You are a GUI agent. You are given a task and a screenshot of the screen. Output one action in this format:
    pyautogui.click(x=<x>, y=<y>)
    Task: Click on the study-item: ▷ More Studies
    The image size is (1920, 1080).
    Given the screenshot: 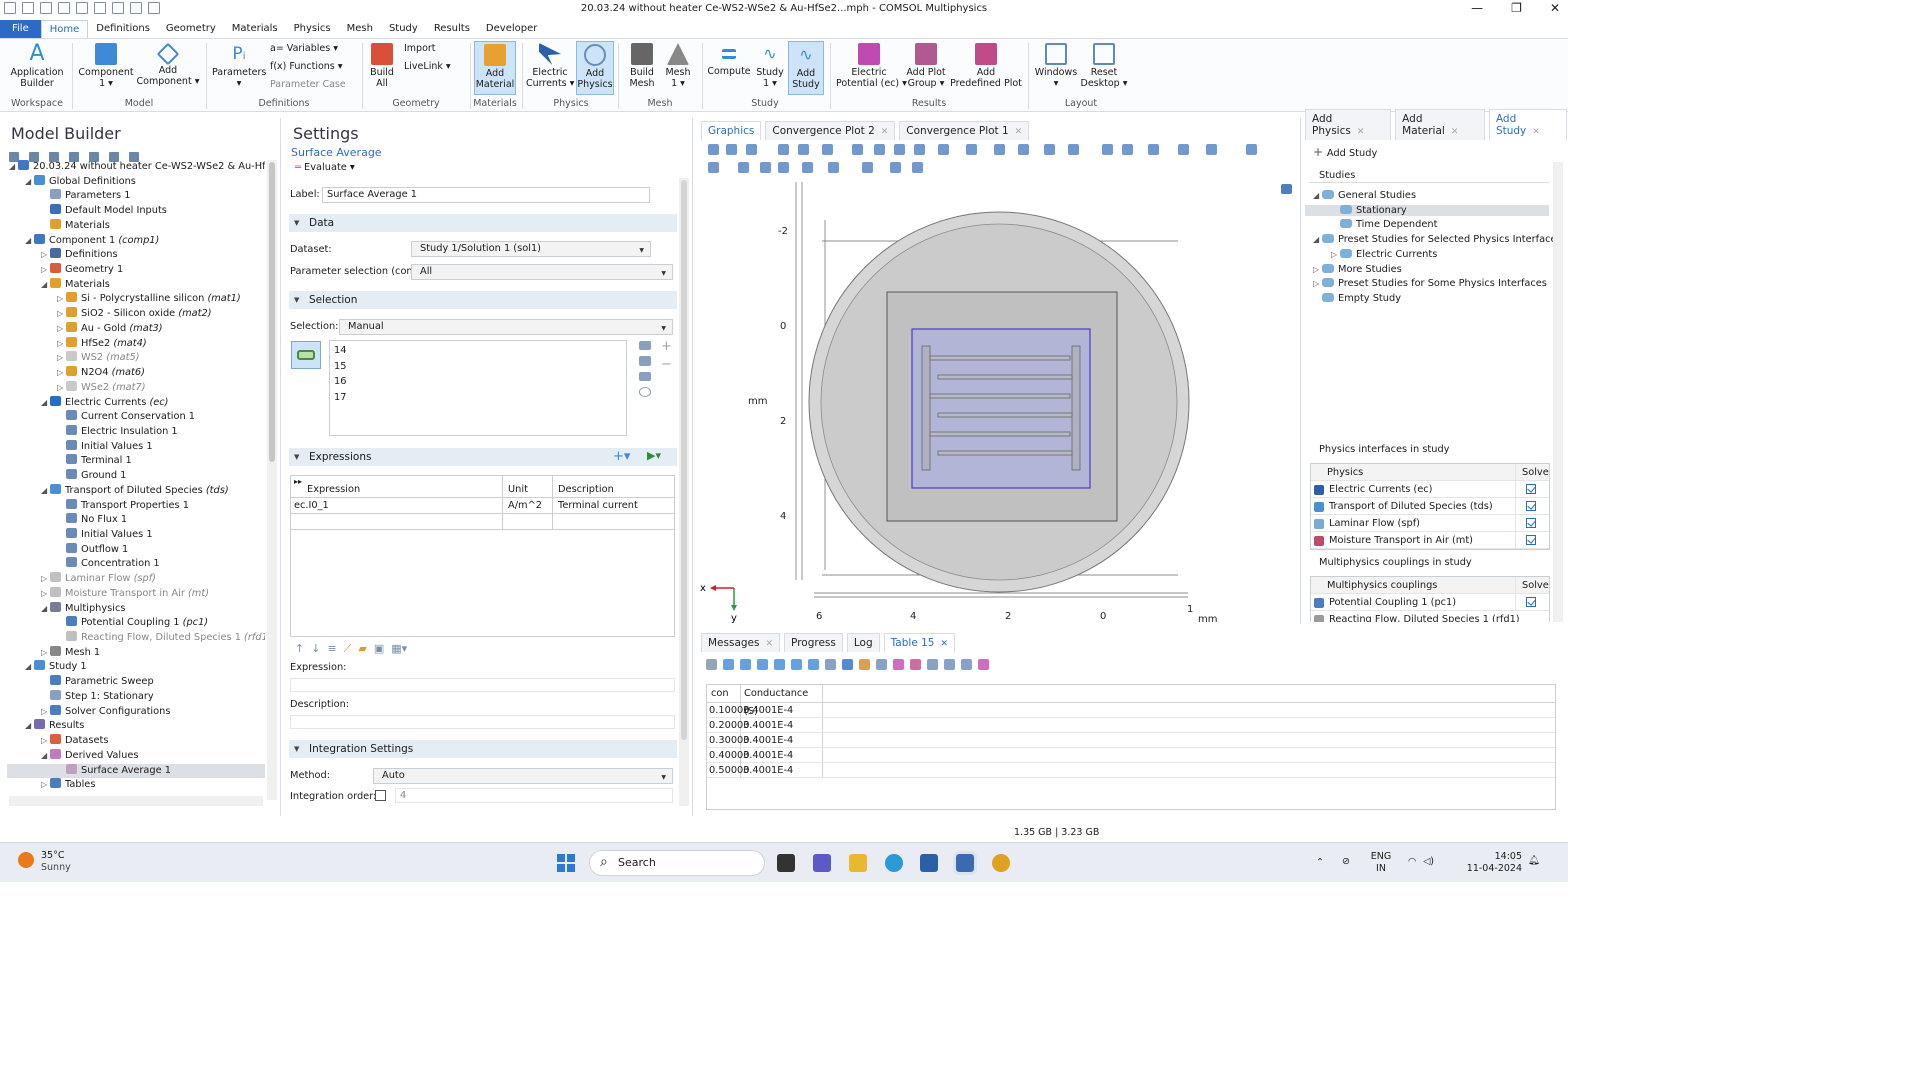 What is the action you would take?
    pyautogui.click(x=1357, y=269)
    